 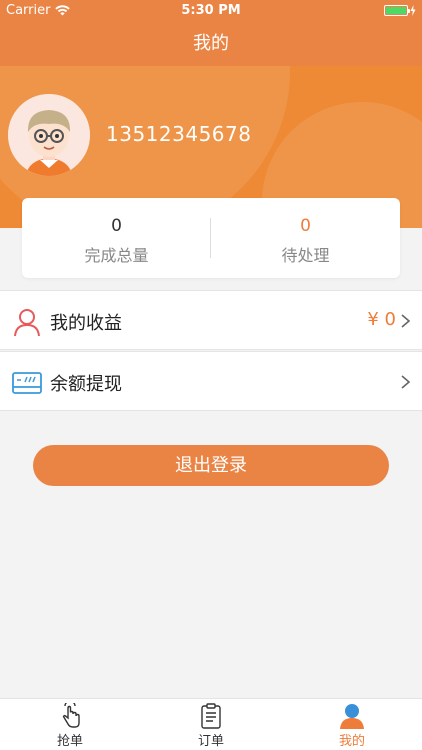 I want to click on profile-icon, so click(x=352, y=716).